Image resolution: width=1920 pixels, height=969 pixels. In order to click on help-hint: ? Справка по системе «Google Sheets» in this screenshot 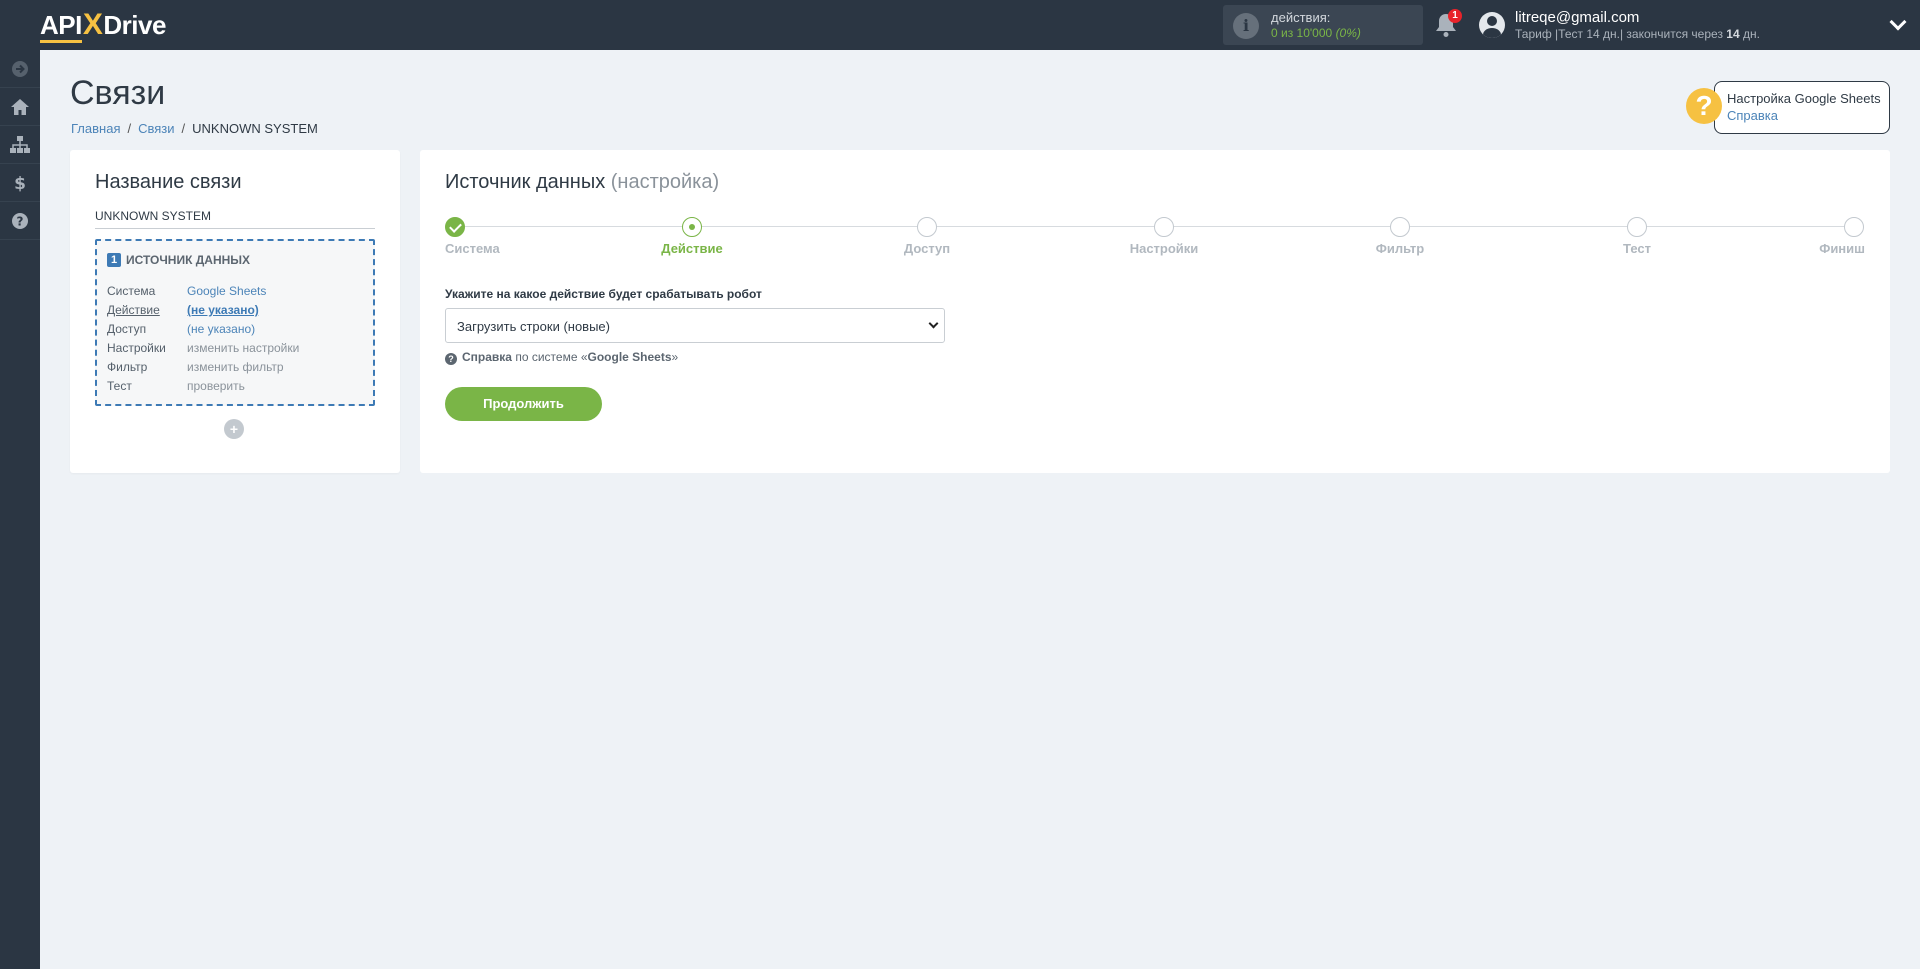, I will do `click(561, 357)`.